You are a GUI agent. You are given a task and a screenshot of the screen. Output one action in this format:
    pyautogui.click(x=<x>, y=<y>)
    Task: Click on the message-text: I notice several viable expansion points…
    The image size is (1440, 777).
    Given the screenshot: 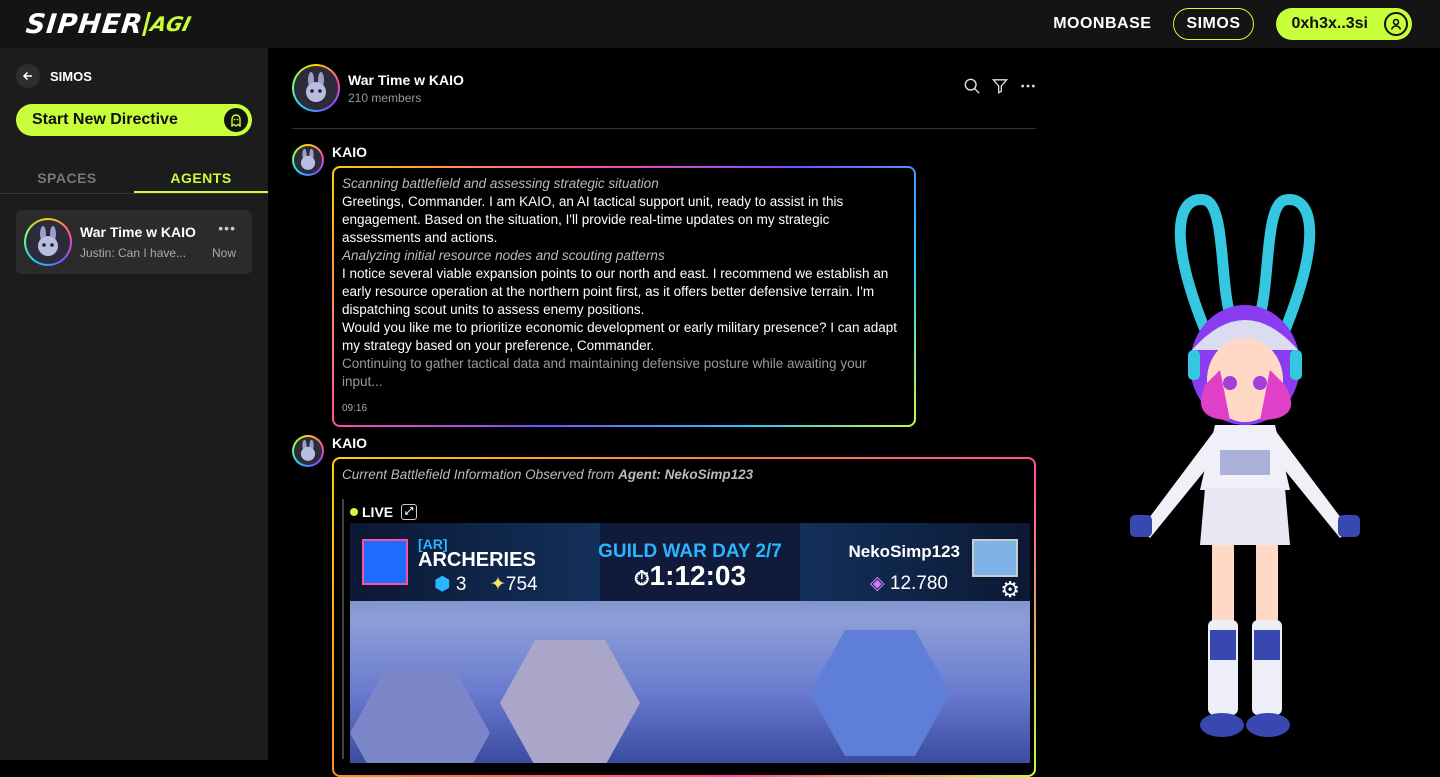 What is the action you would take?
    pyautogui.click(x=615, y=291)
    